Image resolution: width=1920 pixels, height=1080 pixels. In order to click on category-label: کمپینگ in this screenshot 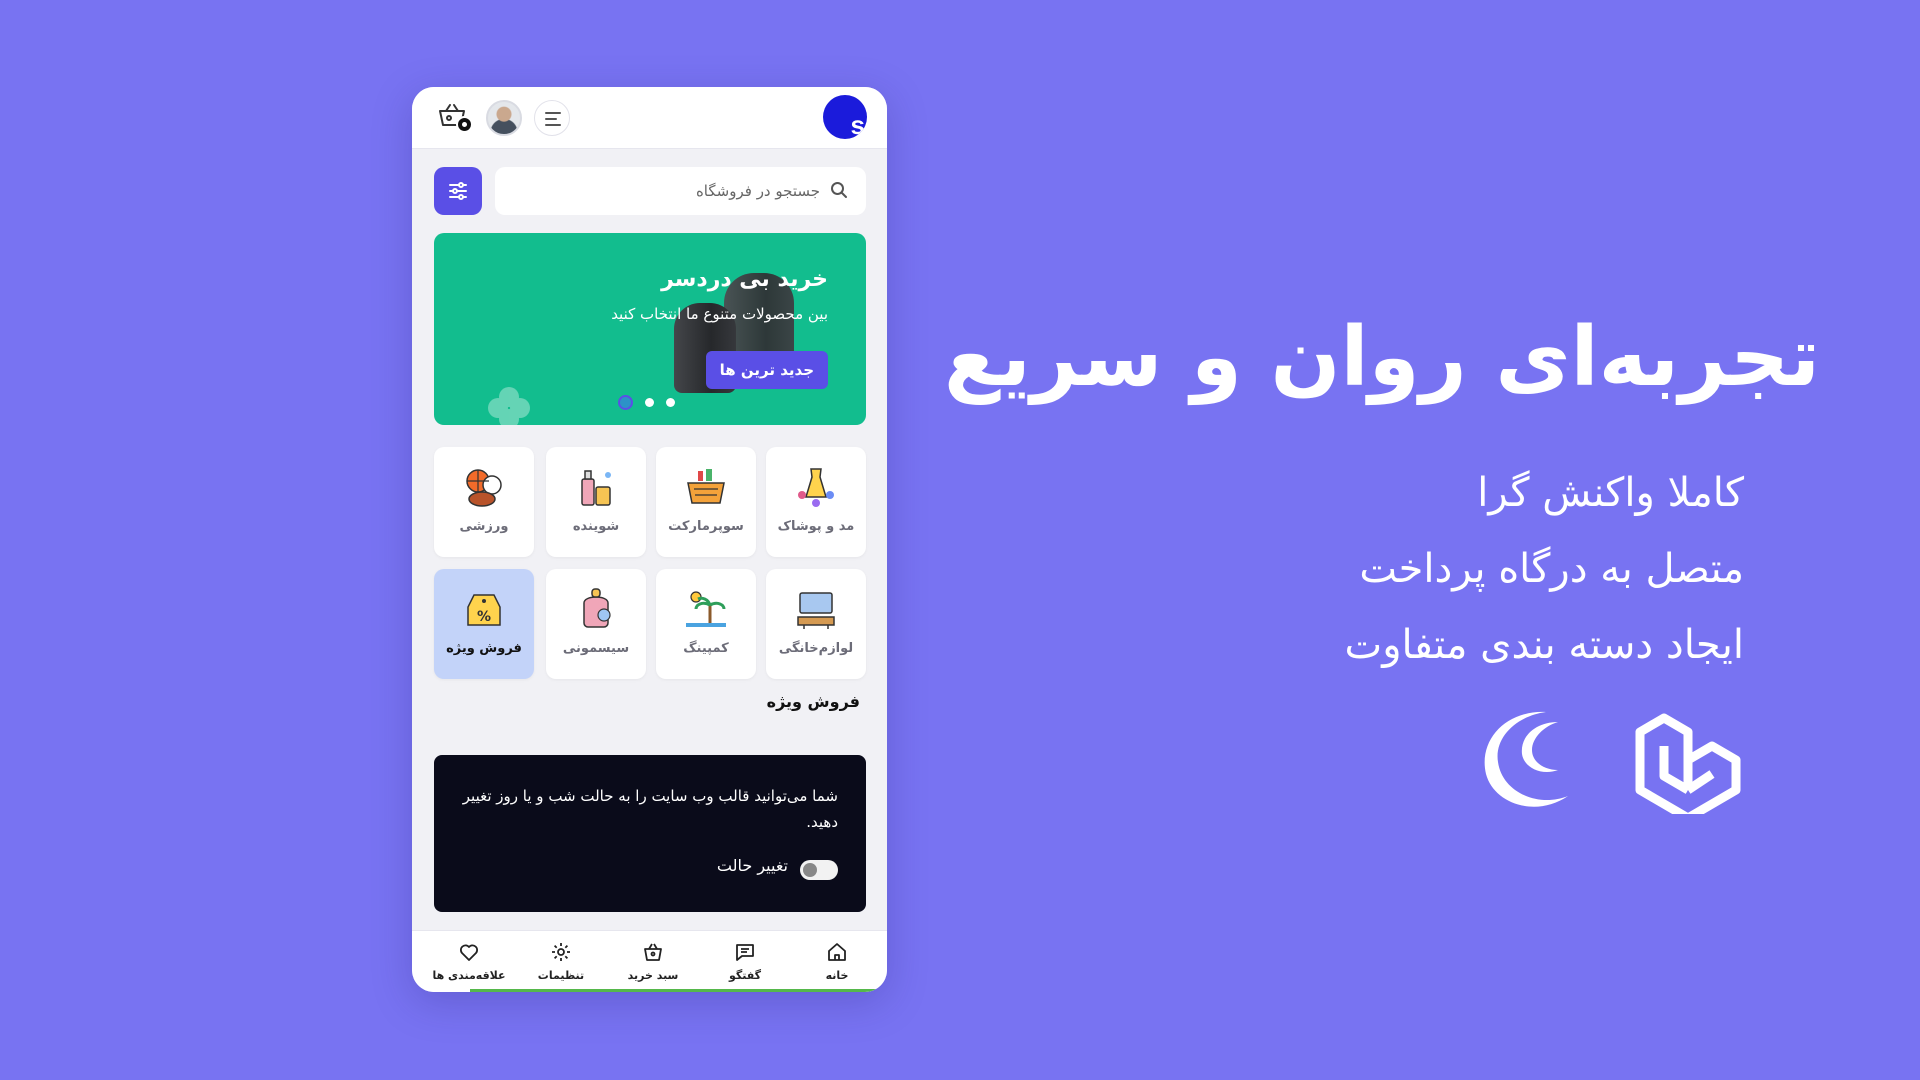, I will do `click(706, 648)`.